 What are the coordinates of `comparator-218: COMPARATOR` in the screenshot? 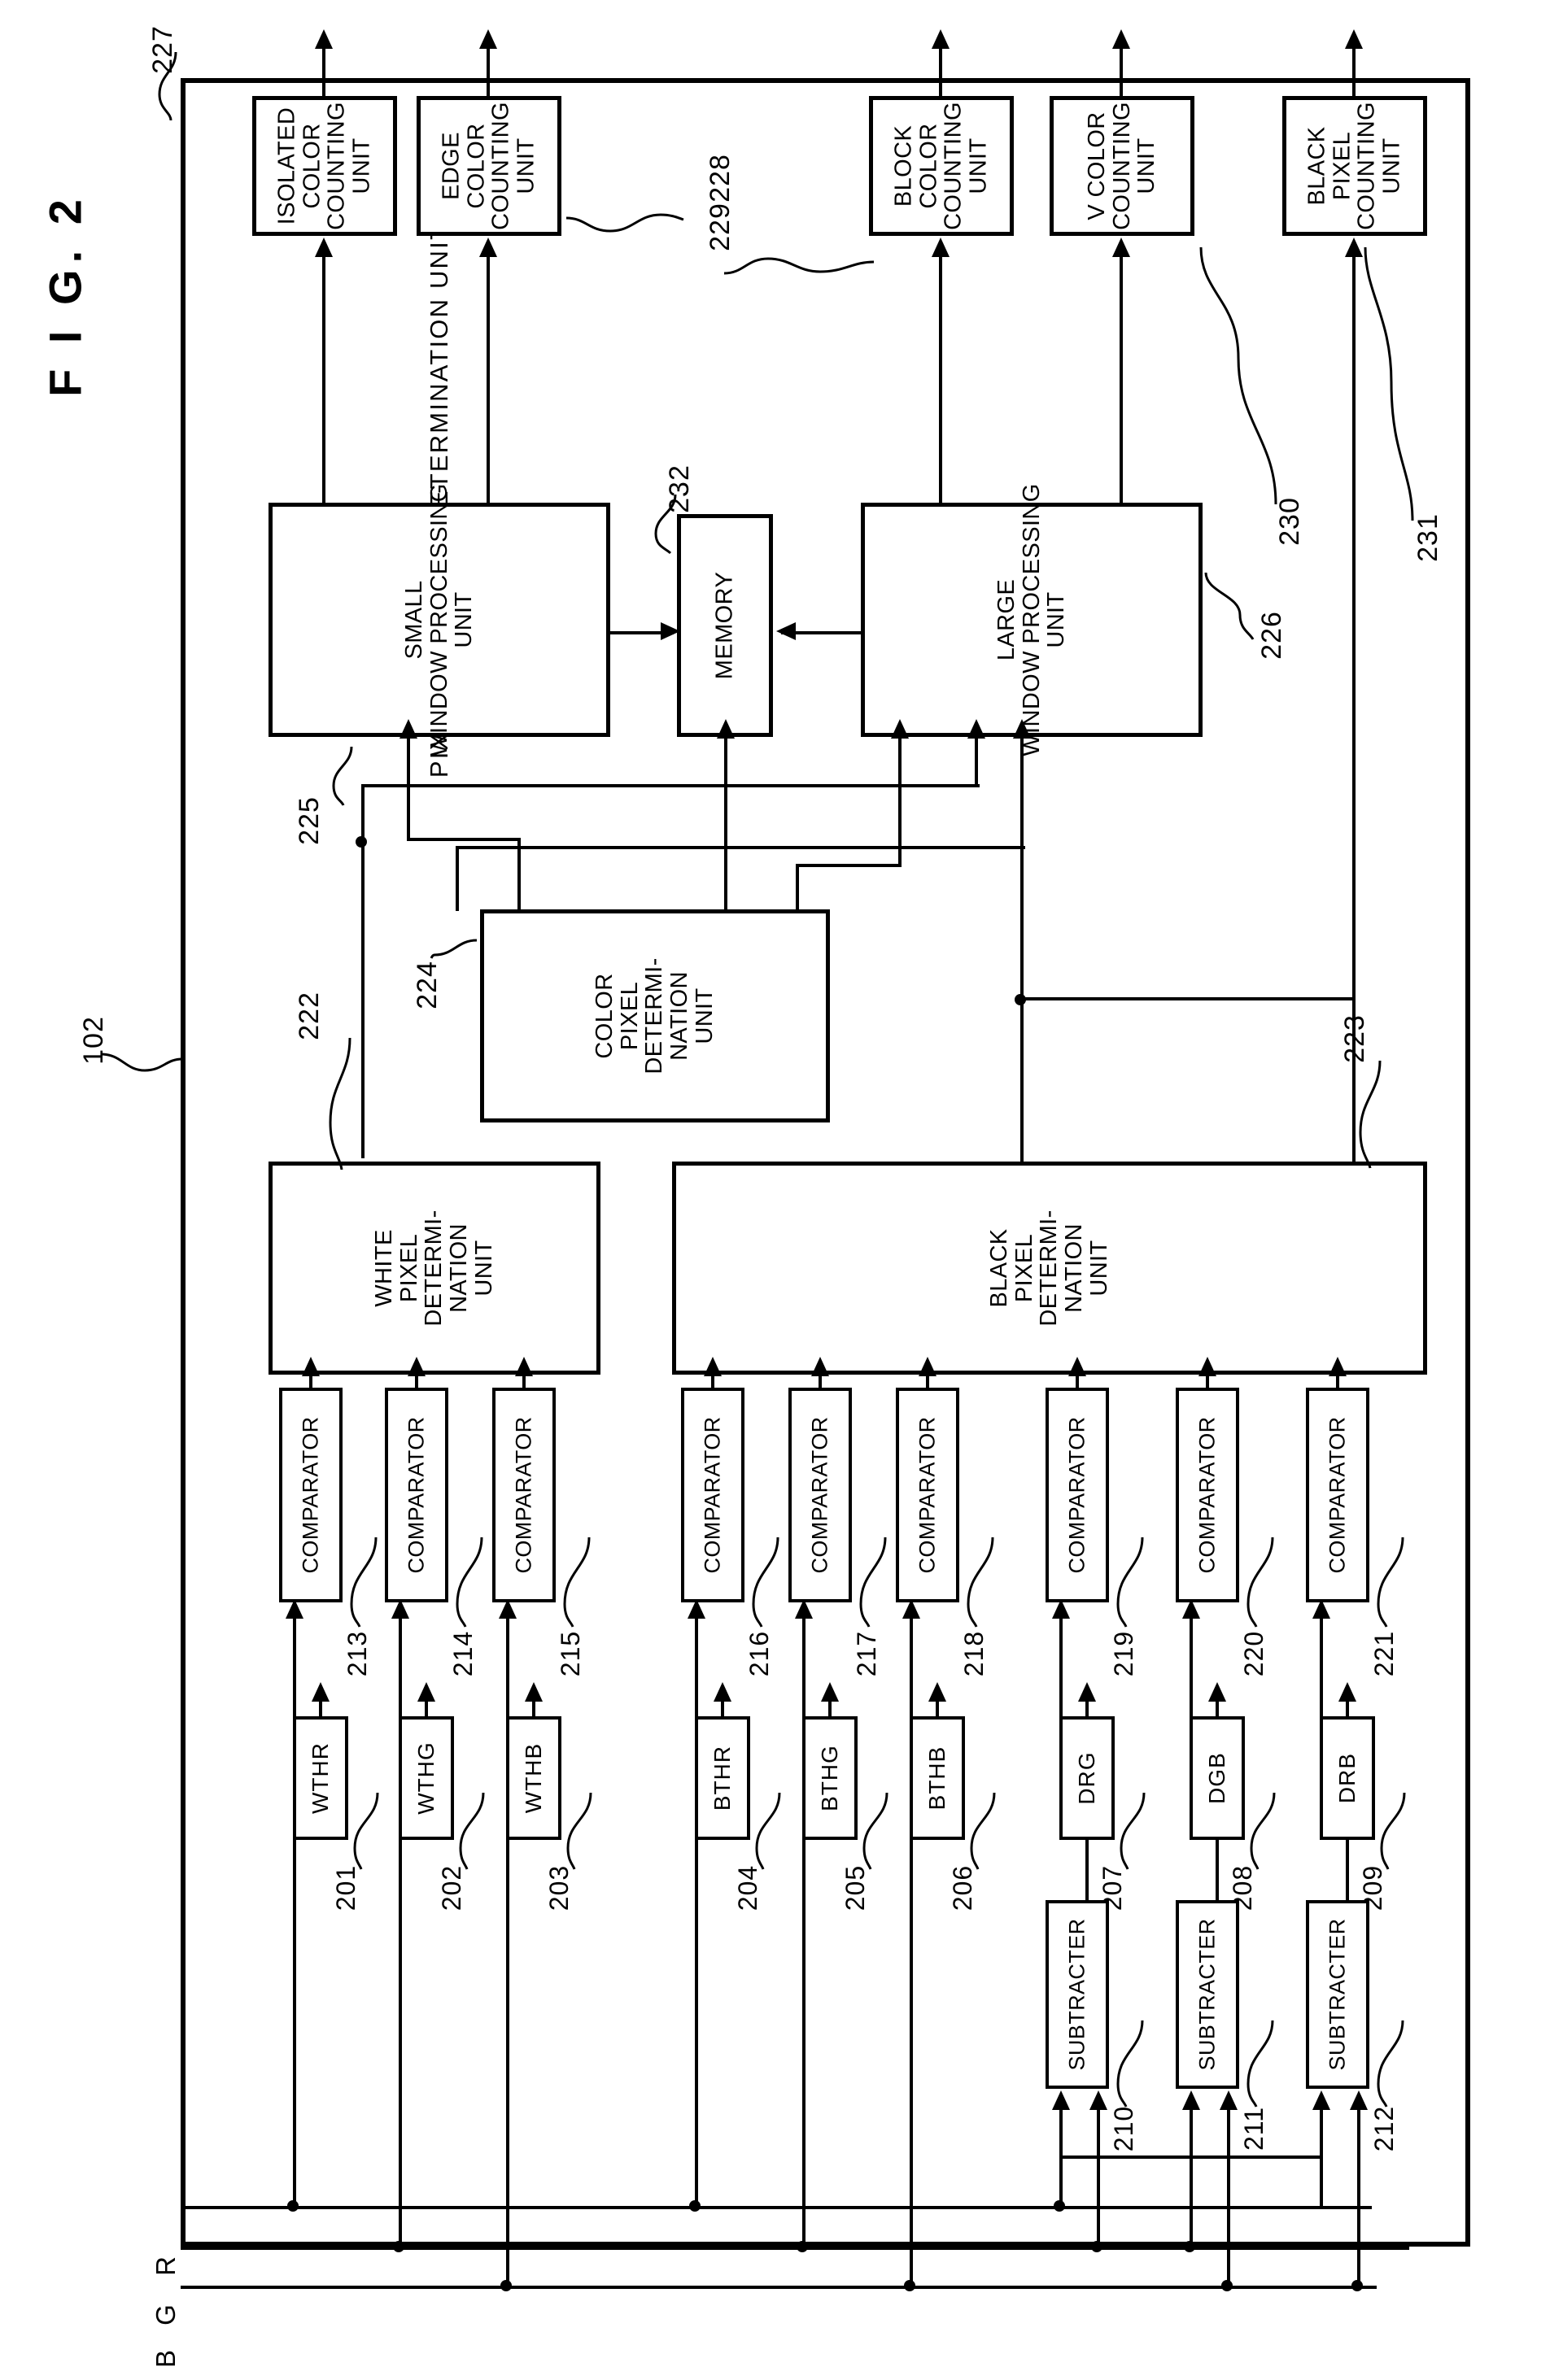 It's located at (927, 1495).